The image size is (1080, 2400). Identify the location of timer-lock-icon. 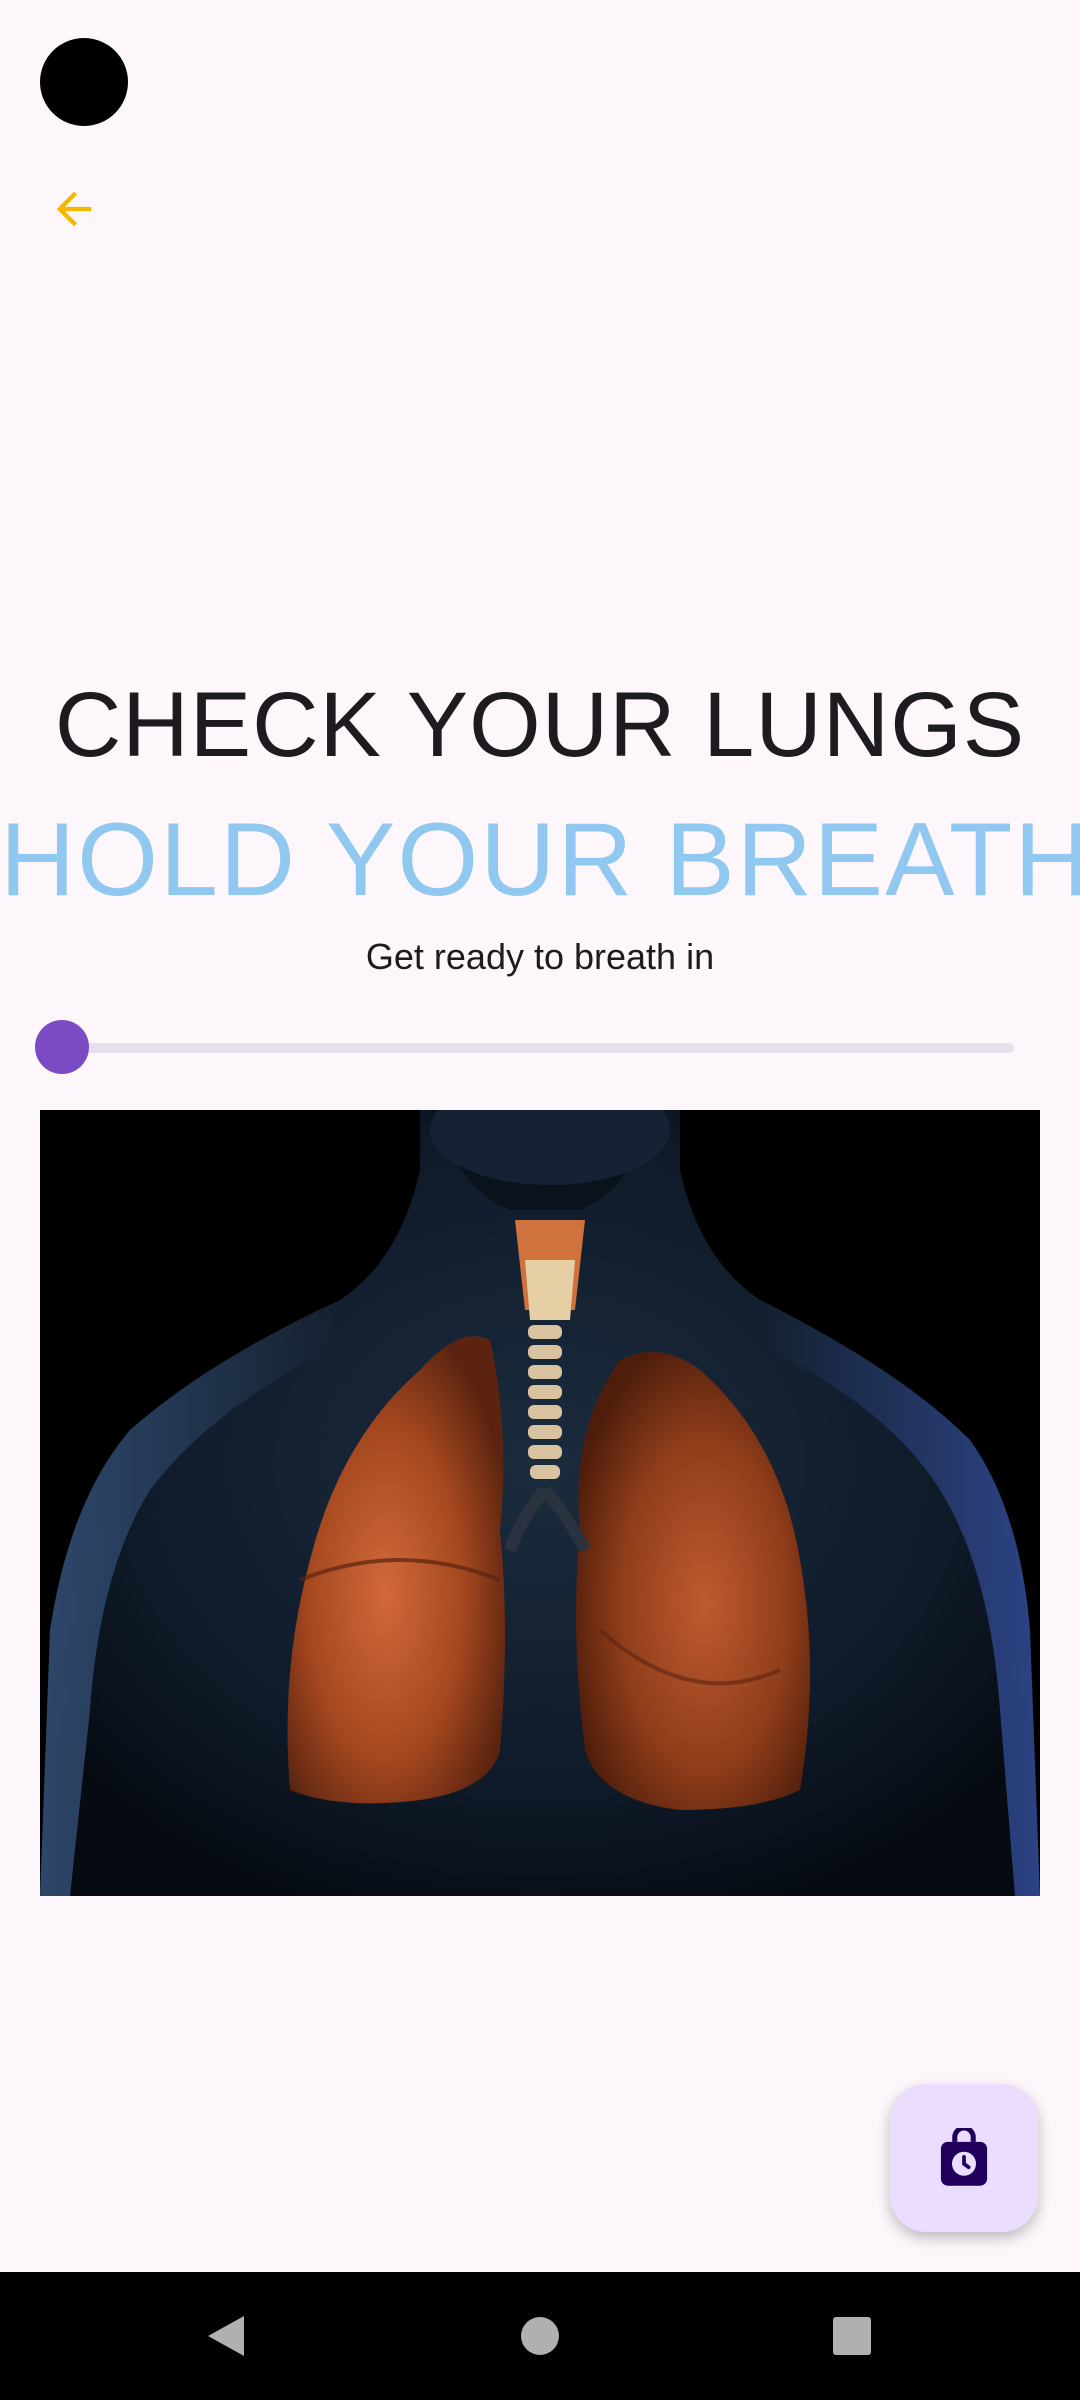
(964, 2157).